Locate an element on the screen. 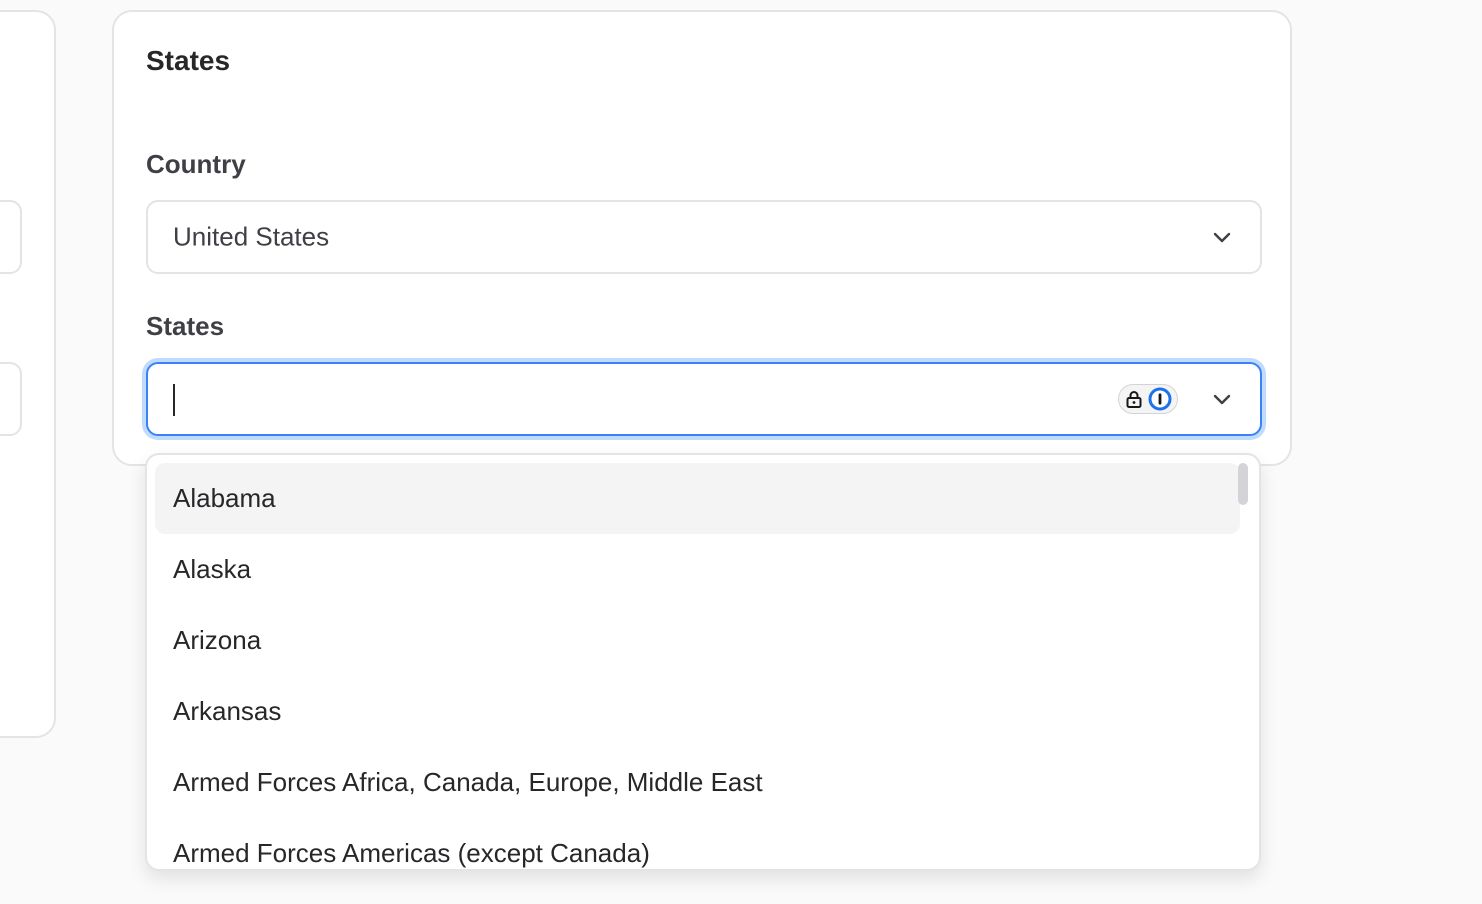 The width and height of the screenshot is (1482, 904). listbox-scrollbar-thumb is located at coordinates (1243, 484).